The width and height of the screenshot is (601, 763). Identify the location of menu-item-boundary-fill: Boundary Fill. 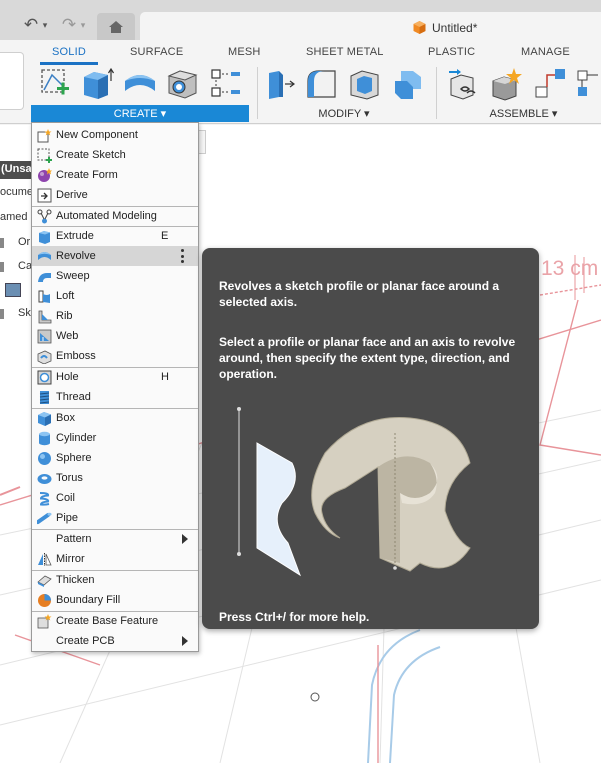
(115, 600).